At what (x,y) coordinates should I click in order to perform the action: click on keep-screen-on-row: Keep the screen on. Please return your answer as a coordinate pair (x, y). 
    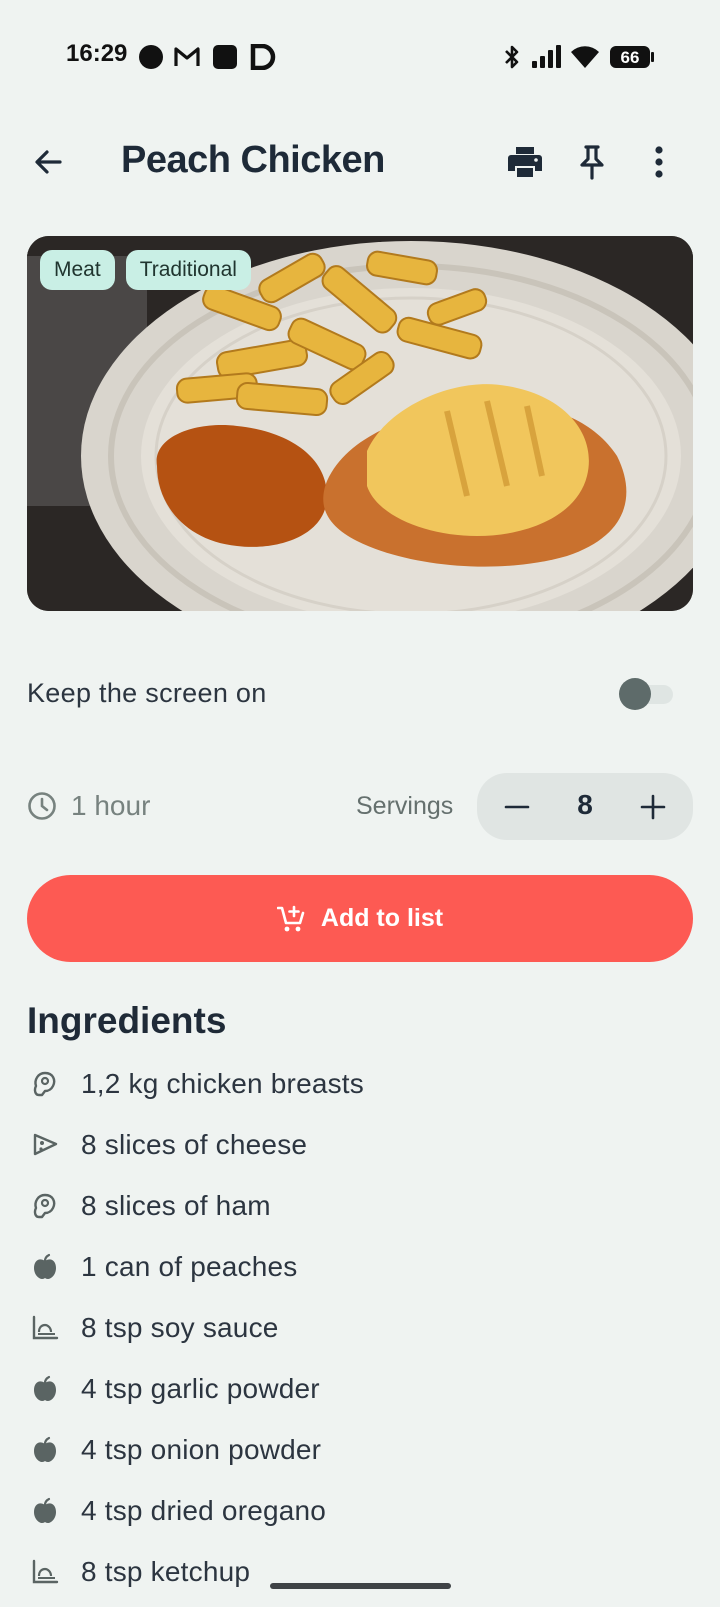
    Looking at the image, I should click on (360, 694).